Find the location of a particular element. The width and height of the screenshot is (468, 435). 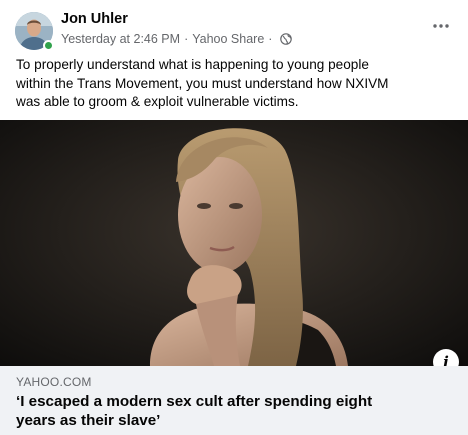

author-avatar is located at coordinates (34, 31).